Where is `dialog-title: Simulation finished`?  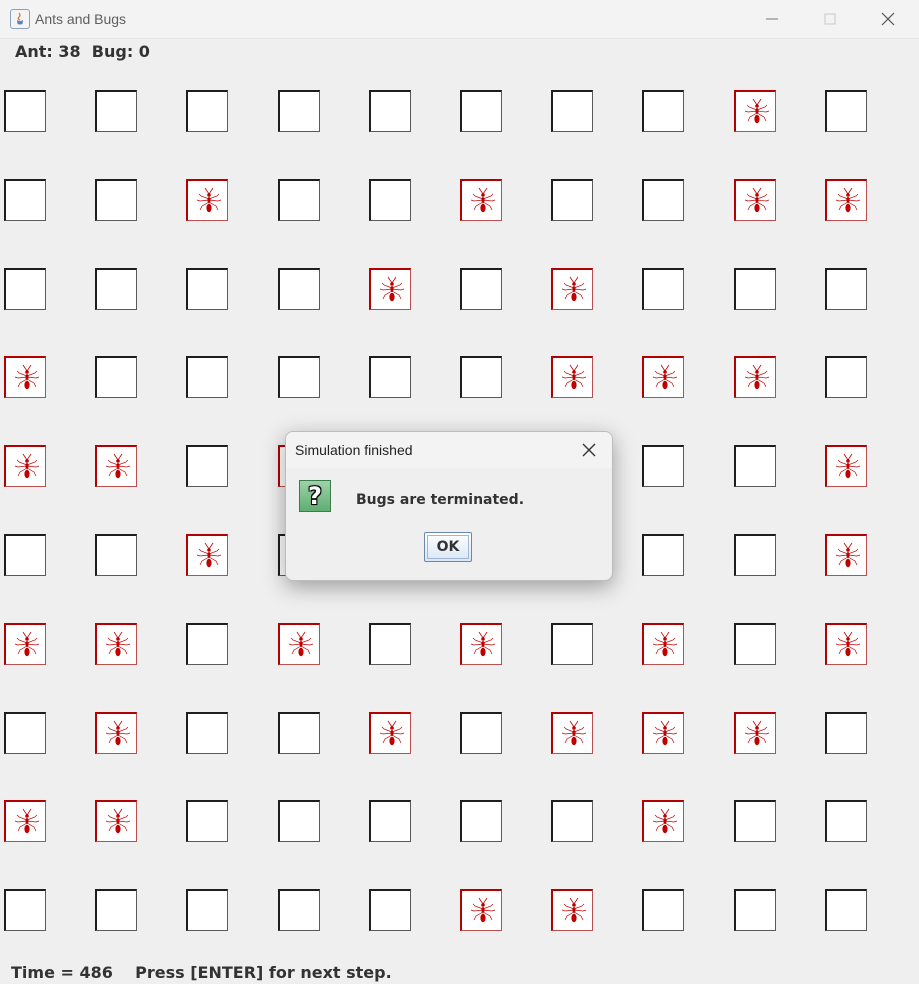 dialog-title: Simulation finished is located at coordinates (354, 450).